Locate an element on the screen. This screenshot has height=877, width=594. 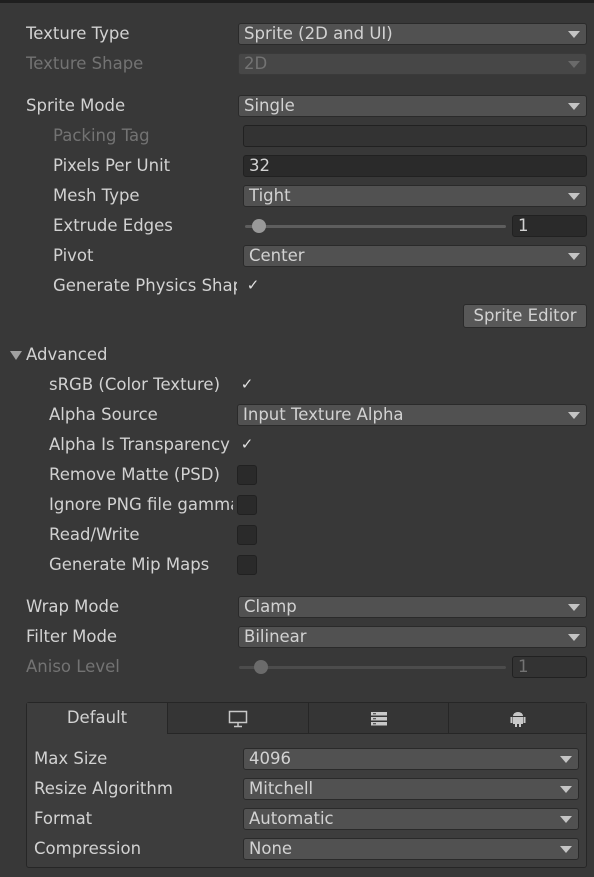
compression-label: Compression is located at coordinates (88, 848).